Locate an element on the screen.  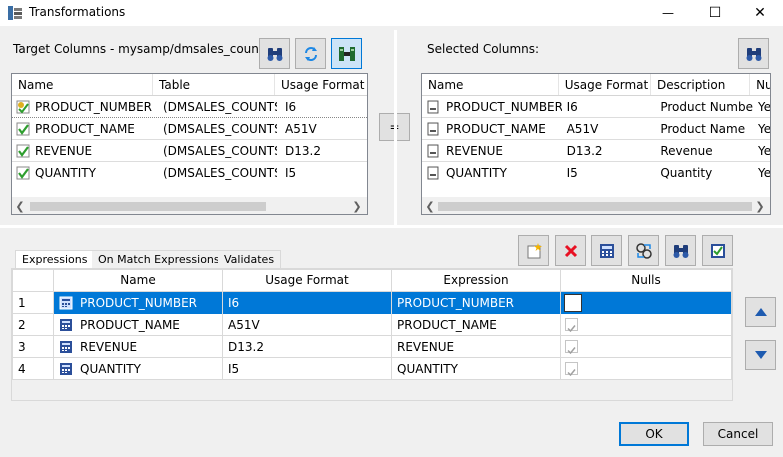
target-grid-header: Name Table Usage Format is located at coordinates (189, 85).